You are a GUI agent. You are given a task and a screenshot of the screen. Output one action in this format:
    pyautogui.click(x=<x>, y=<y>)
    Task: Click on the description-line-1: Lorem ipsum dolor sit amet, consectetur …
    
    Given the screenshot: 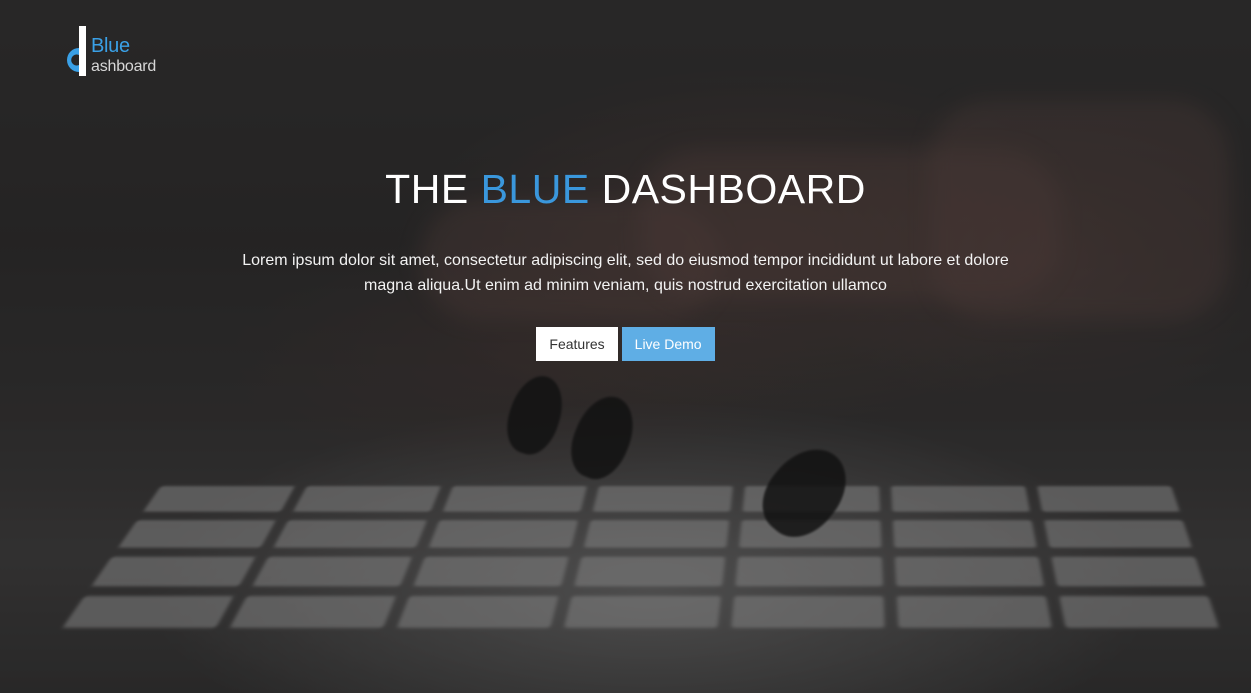 What is the action you would take?
    pyautogui.click(x=625, y=260)
    